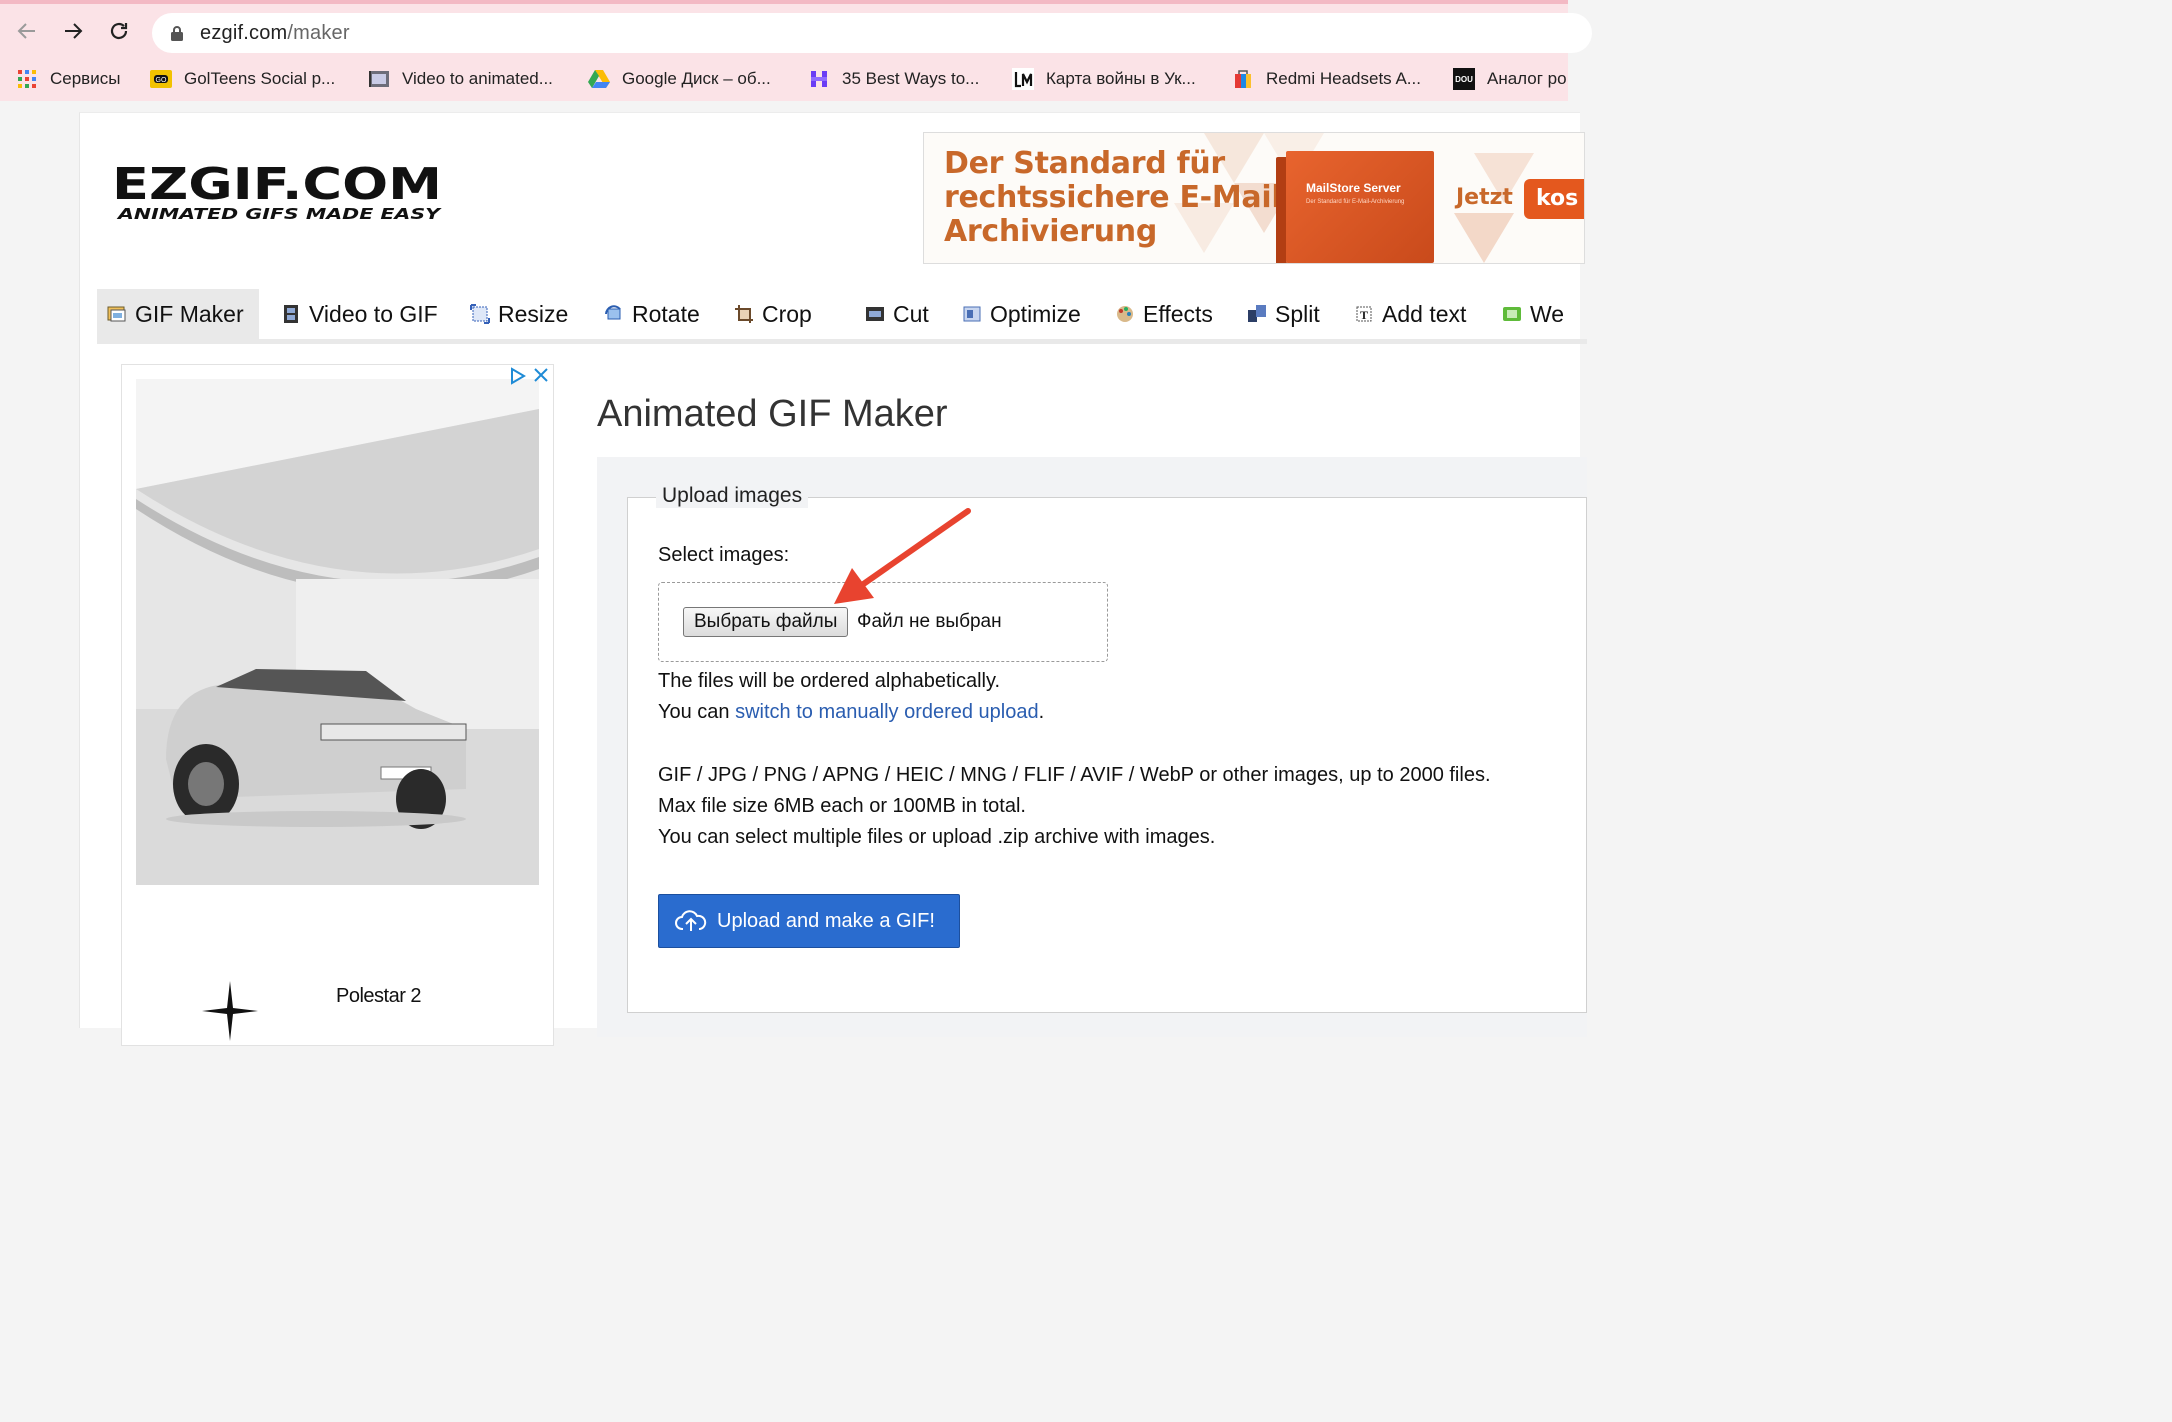 This screenshot has width=2172, height=1422. Describe the element at coordinates (529, 376) in the screenshot. I see `ad-controls` at that location.